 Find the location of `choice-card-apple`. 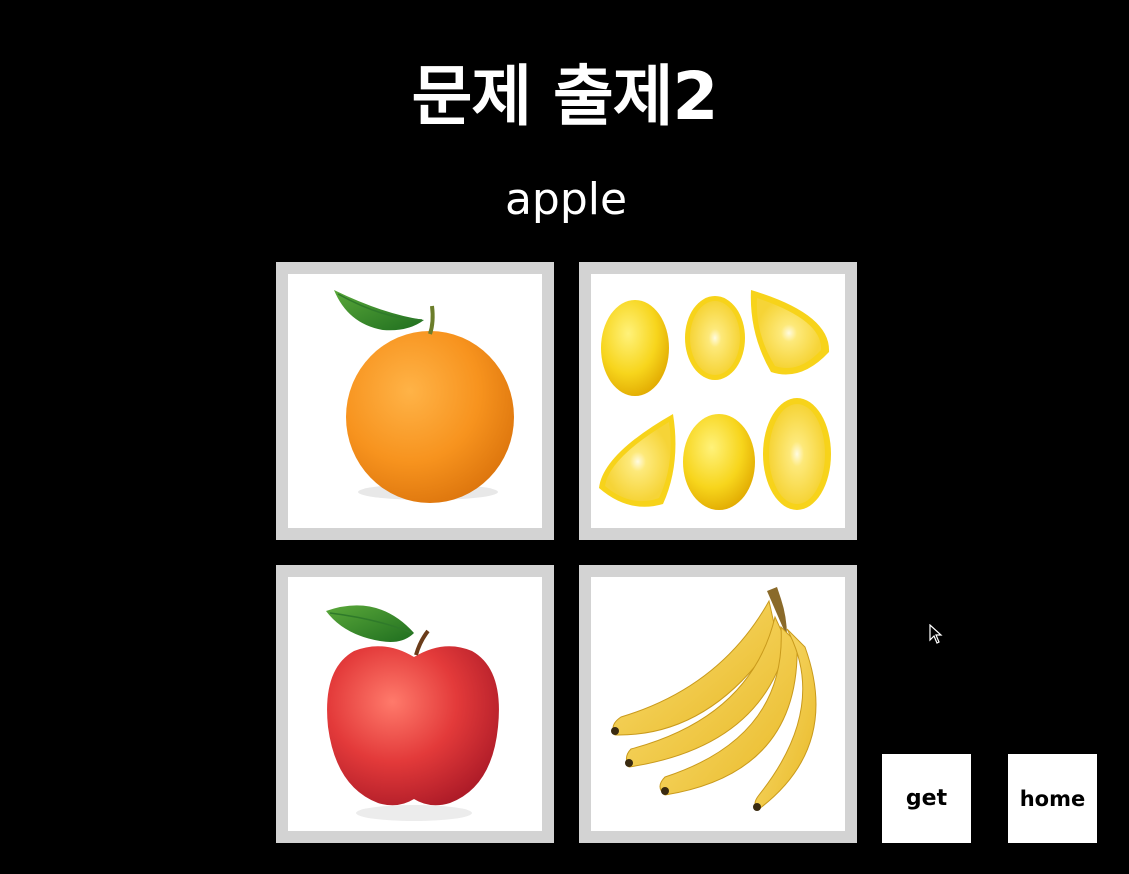

choice-card-apple is located at coordinates (415, 704).